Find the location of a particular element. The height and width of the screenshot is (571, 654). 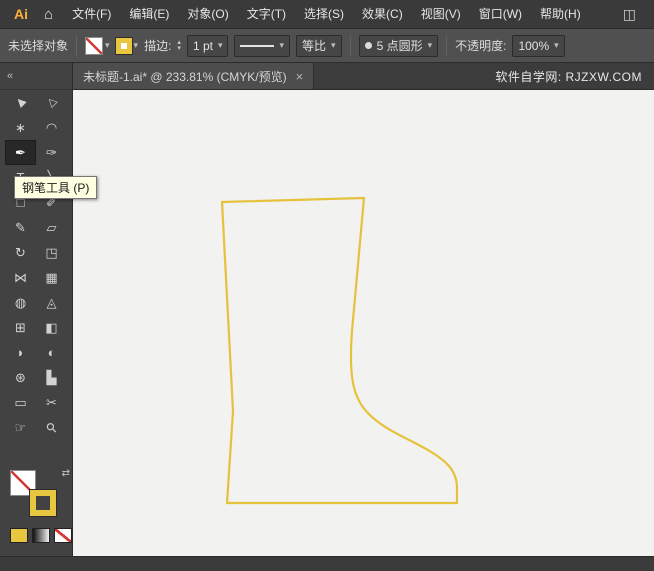

eraser-tool: ▱ is located at coordinates (51, 227).